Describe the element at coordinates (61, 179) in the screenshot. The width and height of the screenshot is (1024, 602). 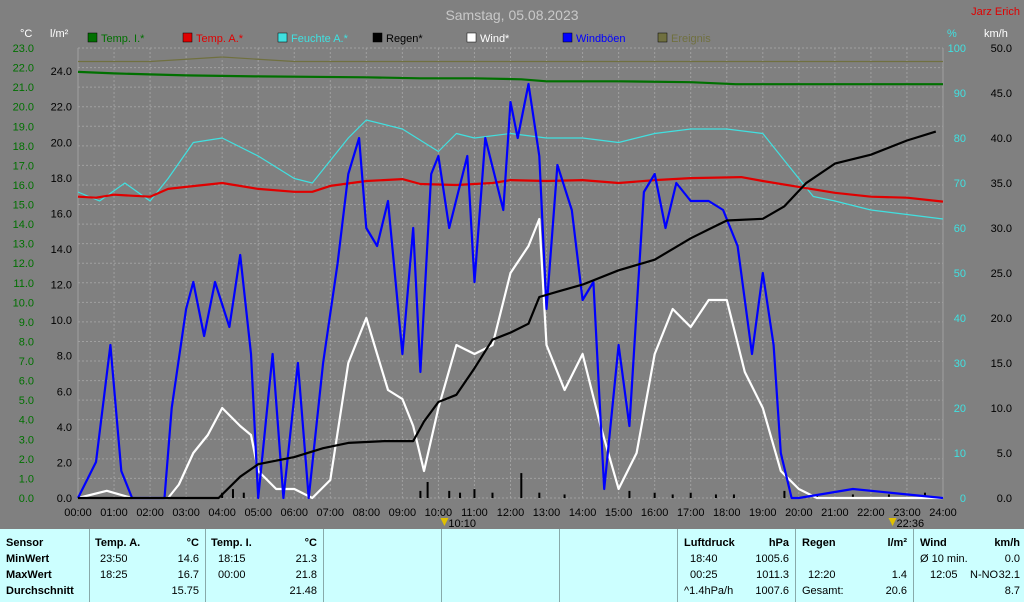
I see `y-tick-rain: 18.0` at that location.